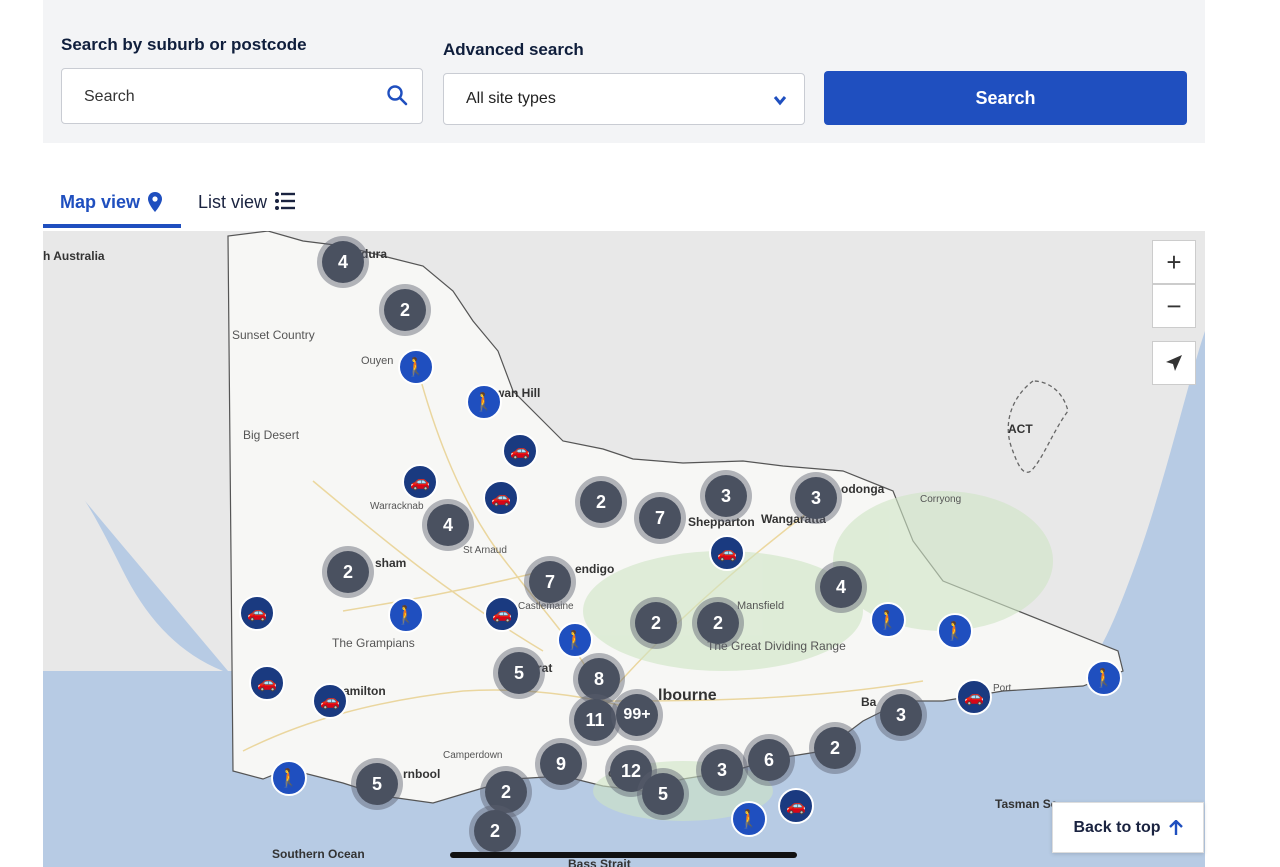 This screenshot has width=1280, height=867. Describe the element at coordinates (623, 855) in the screenshot. I see `home-indicator` at that location.